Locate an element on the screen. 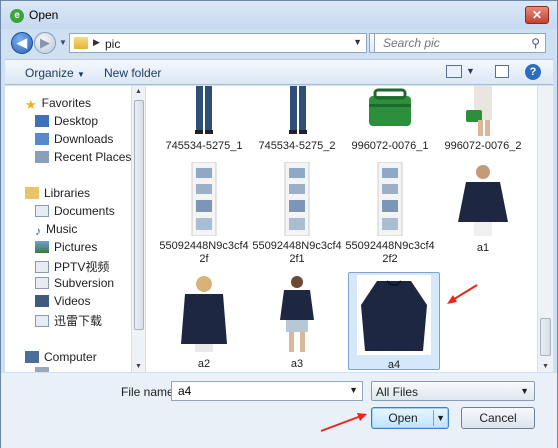 This screenshot has width=558, height=448. file-item: 55092448N9c3cf4 2f2 is located at coordinates (390, 213).